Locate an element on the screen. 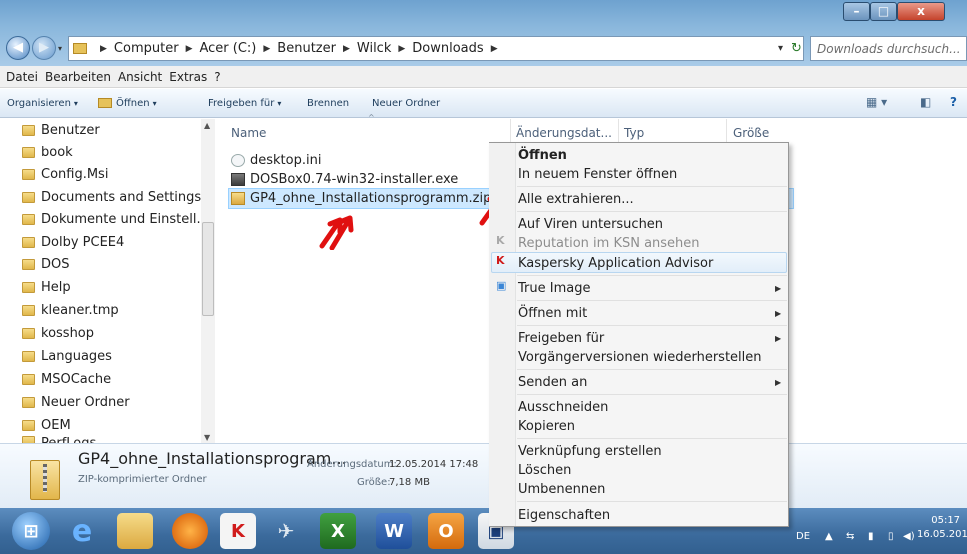 The height and width of the screenshot is (554, 967). burn-button: Brennen is located at coordinates (328, 103).